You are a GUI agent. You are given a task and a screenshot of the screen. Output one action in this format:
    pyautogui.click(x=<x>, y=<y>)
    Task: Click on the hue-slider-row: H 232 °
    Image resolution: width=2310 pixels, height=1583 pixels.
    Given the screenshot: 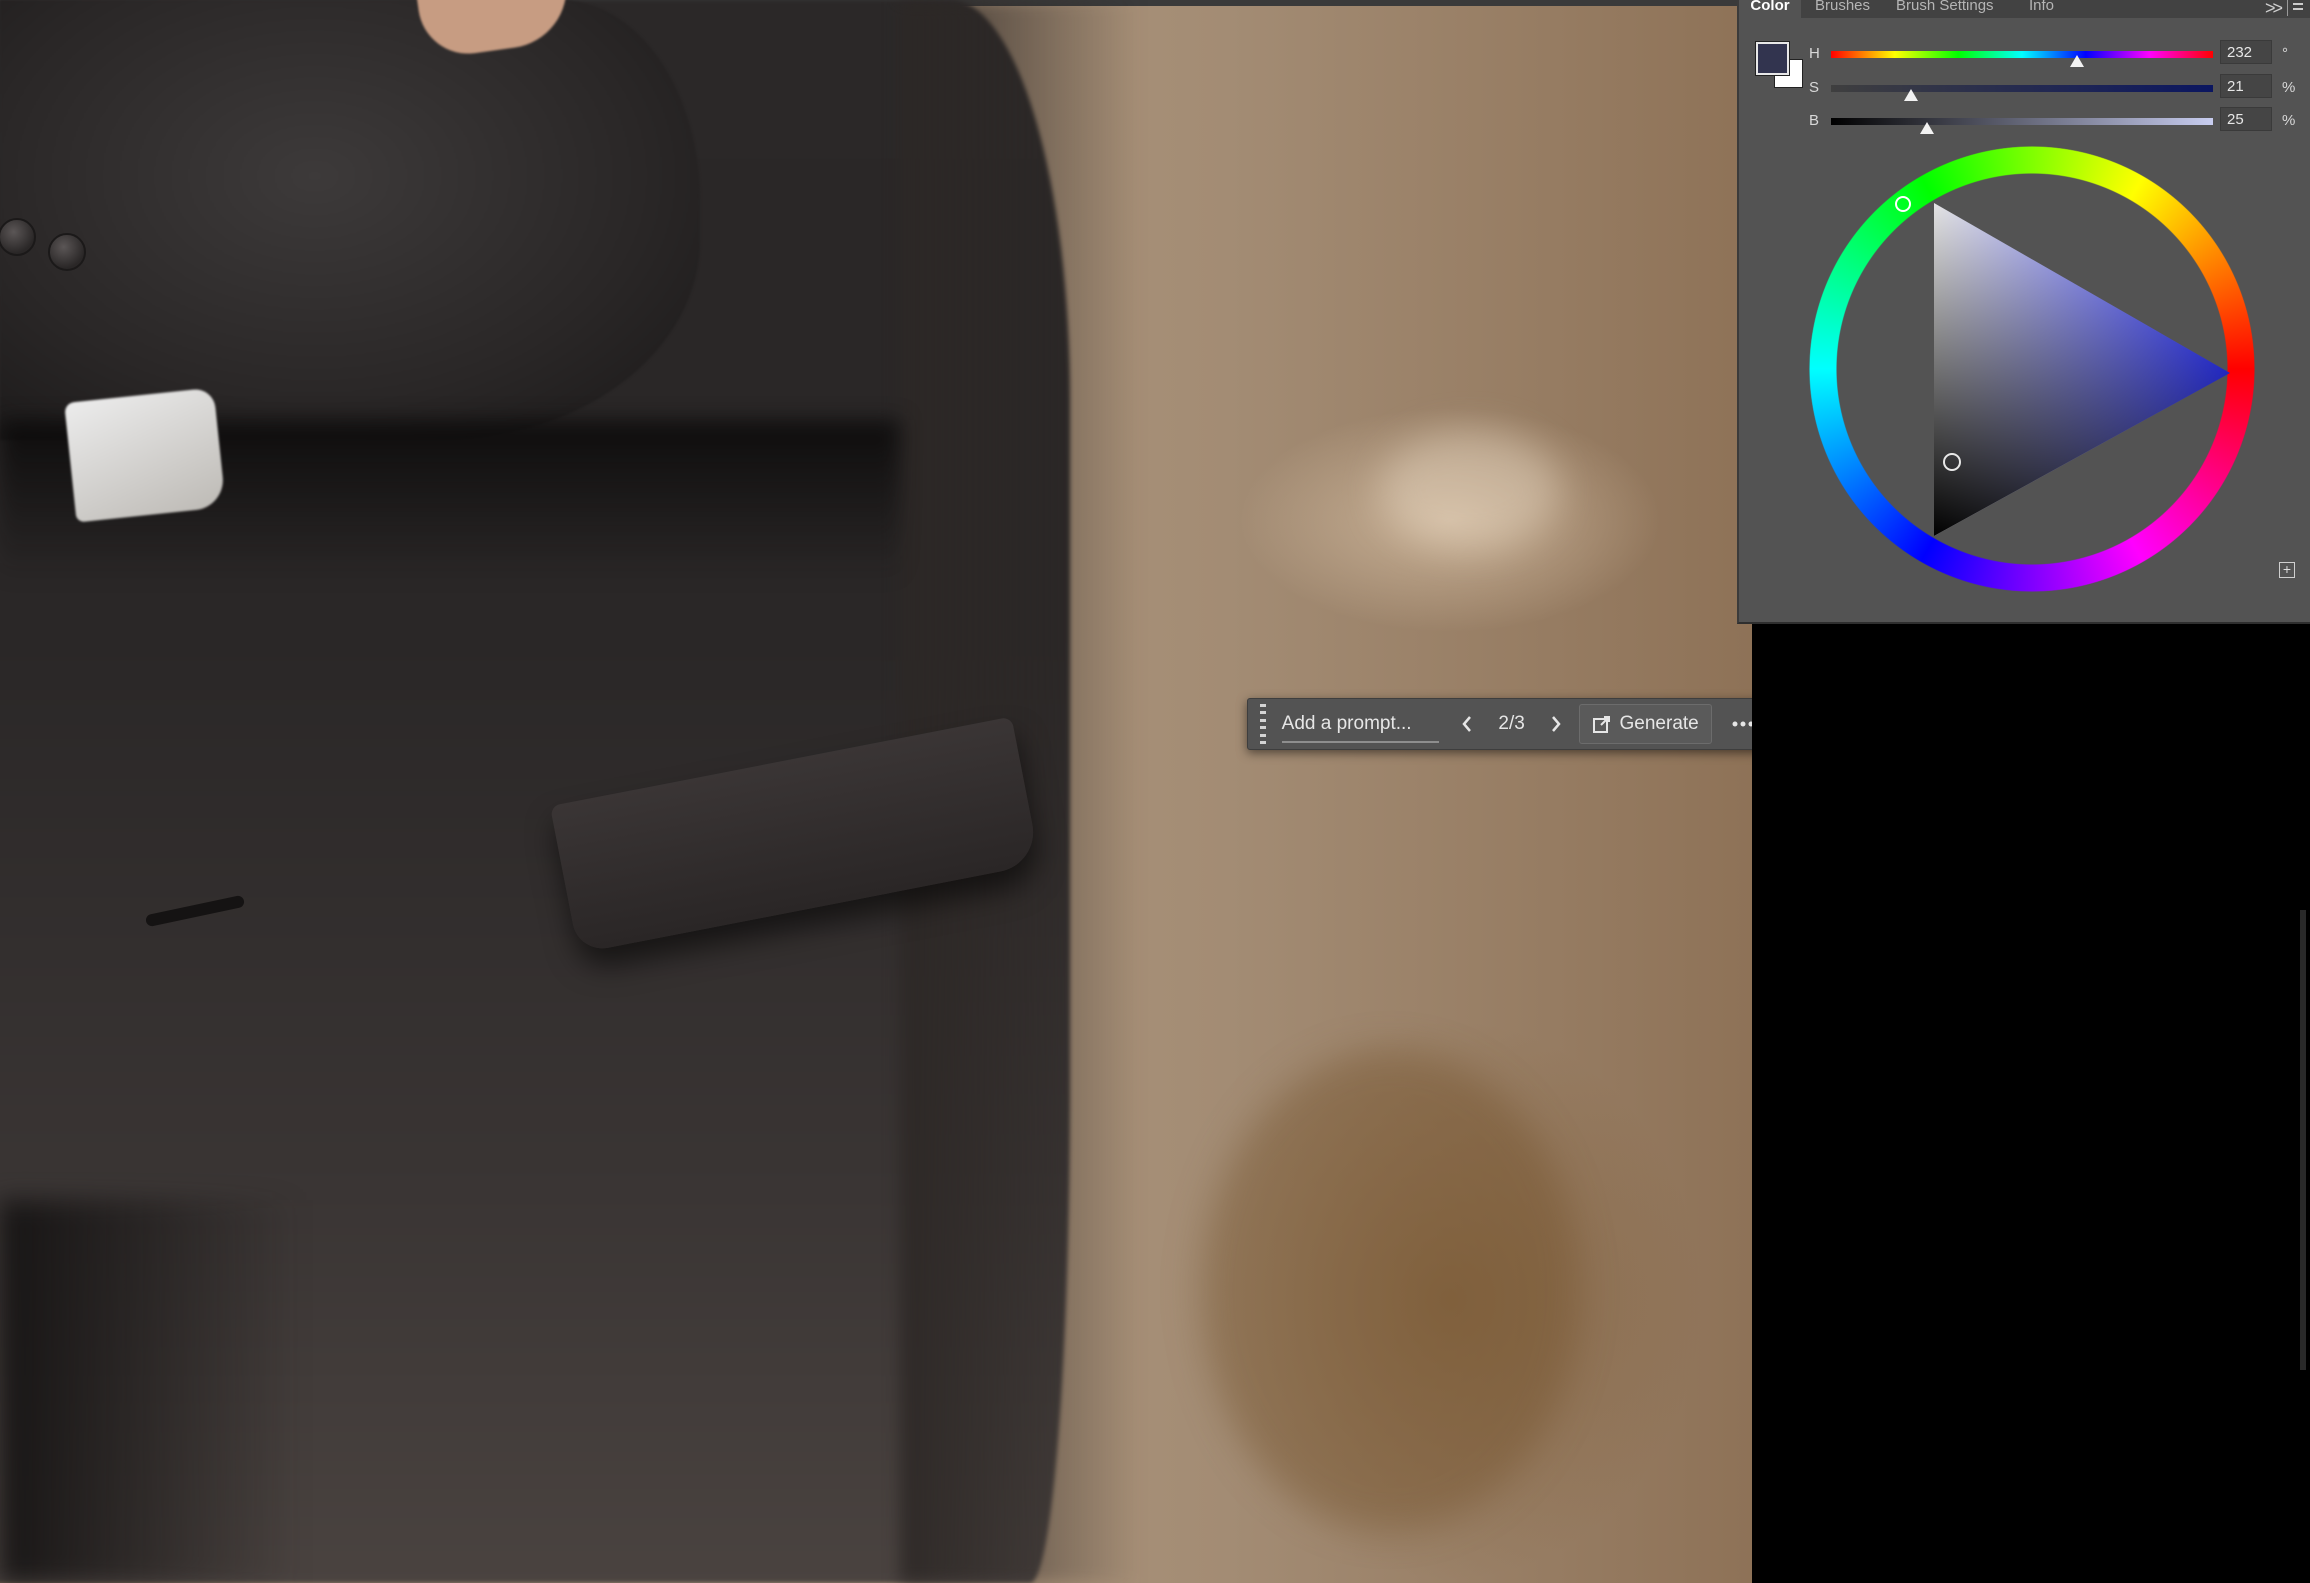 What is the action you would take?
    pyautogui.click(x=2024, y=57)
    